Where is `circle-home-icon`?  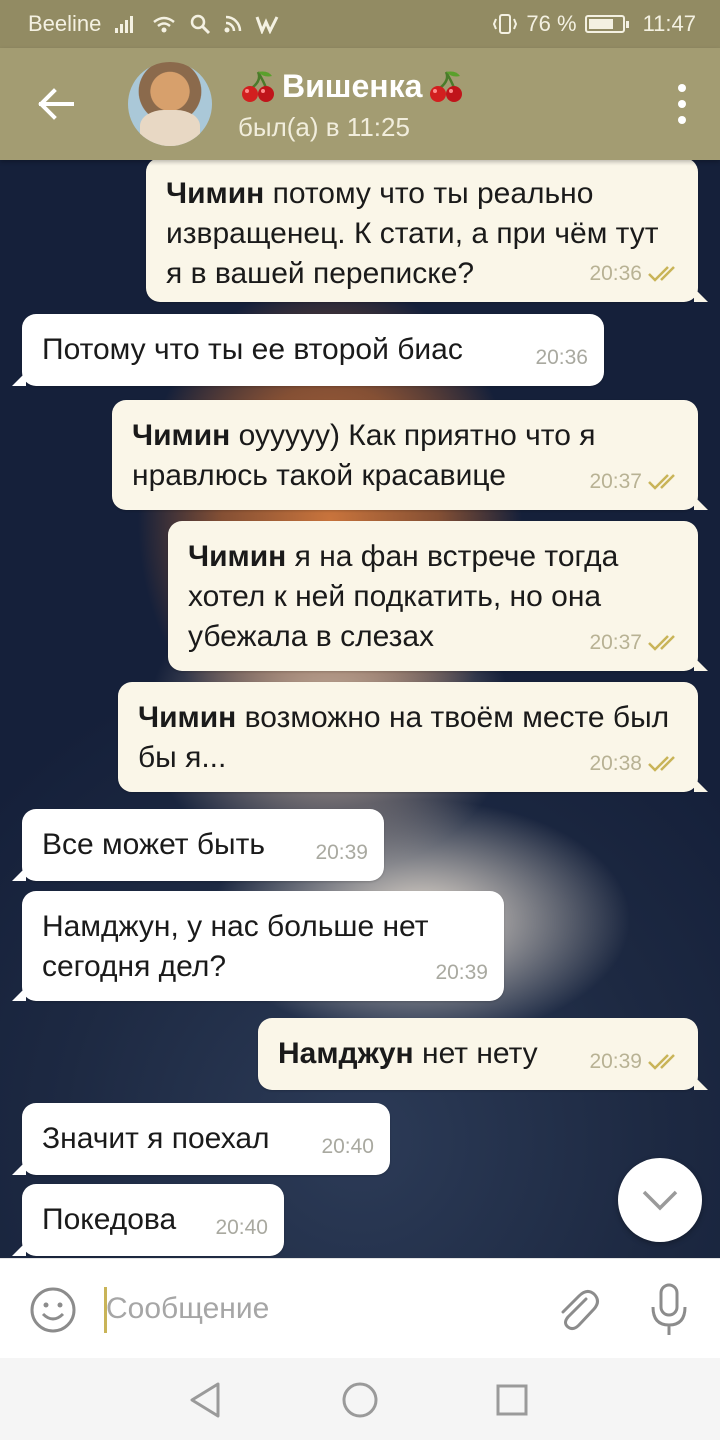
circle-home-icon is located at coordinates (360, 1400).